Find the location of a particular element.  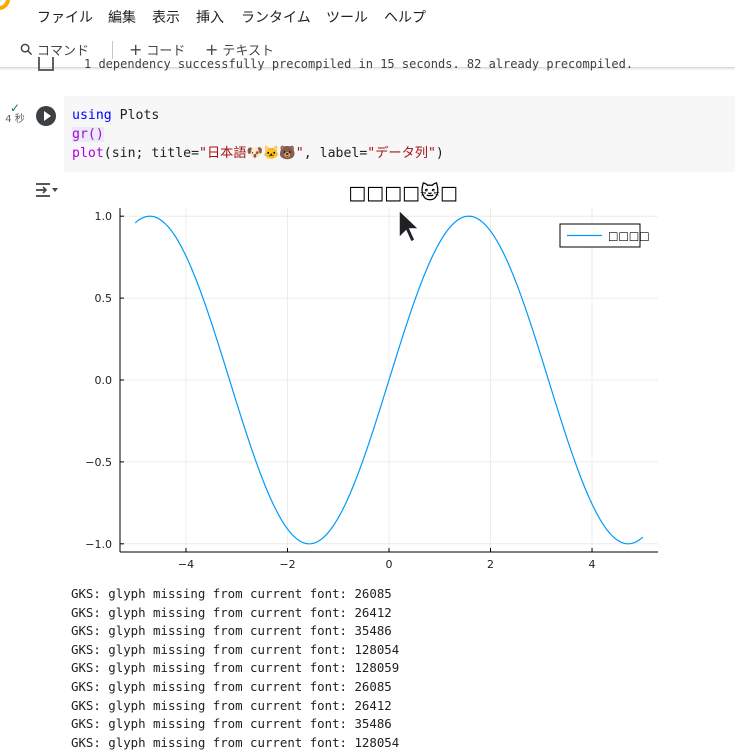

code-line3-b: , label= is located at coordinates (335, 153).